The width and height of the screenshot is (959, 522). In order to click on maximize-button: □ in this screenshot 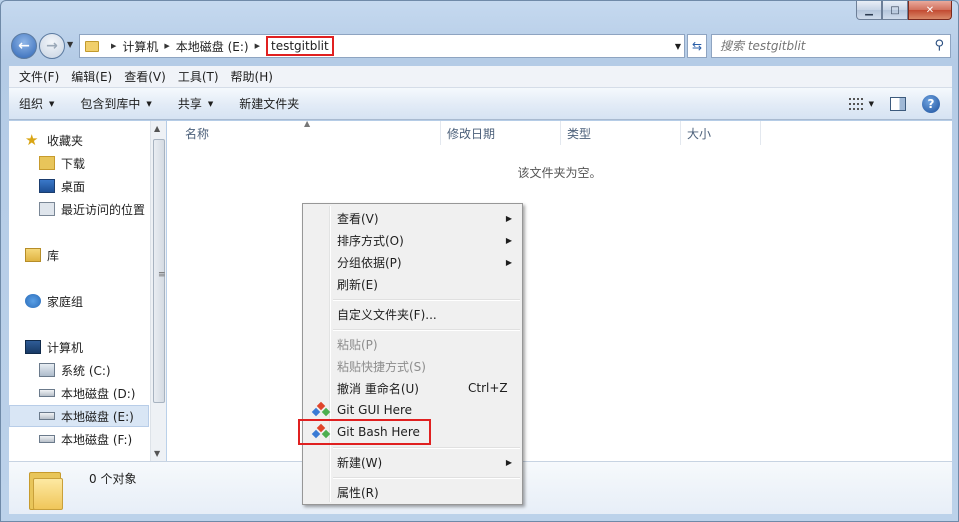, I will do `click(895, 10)`.